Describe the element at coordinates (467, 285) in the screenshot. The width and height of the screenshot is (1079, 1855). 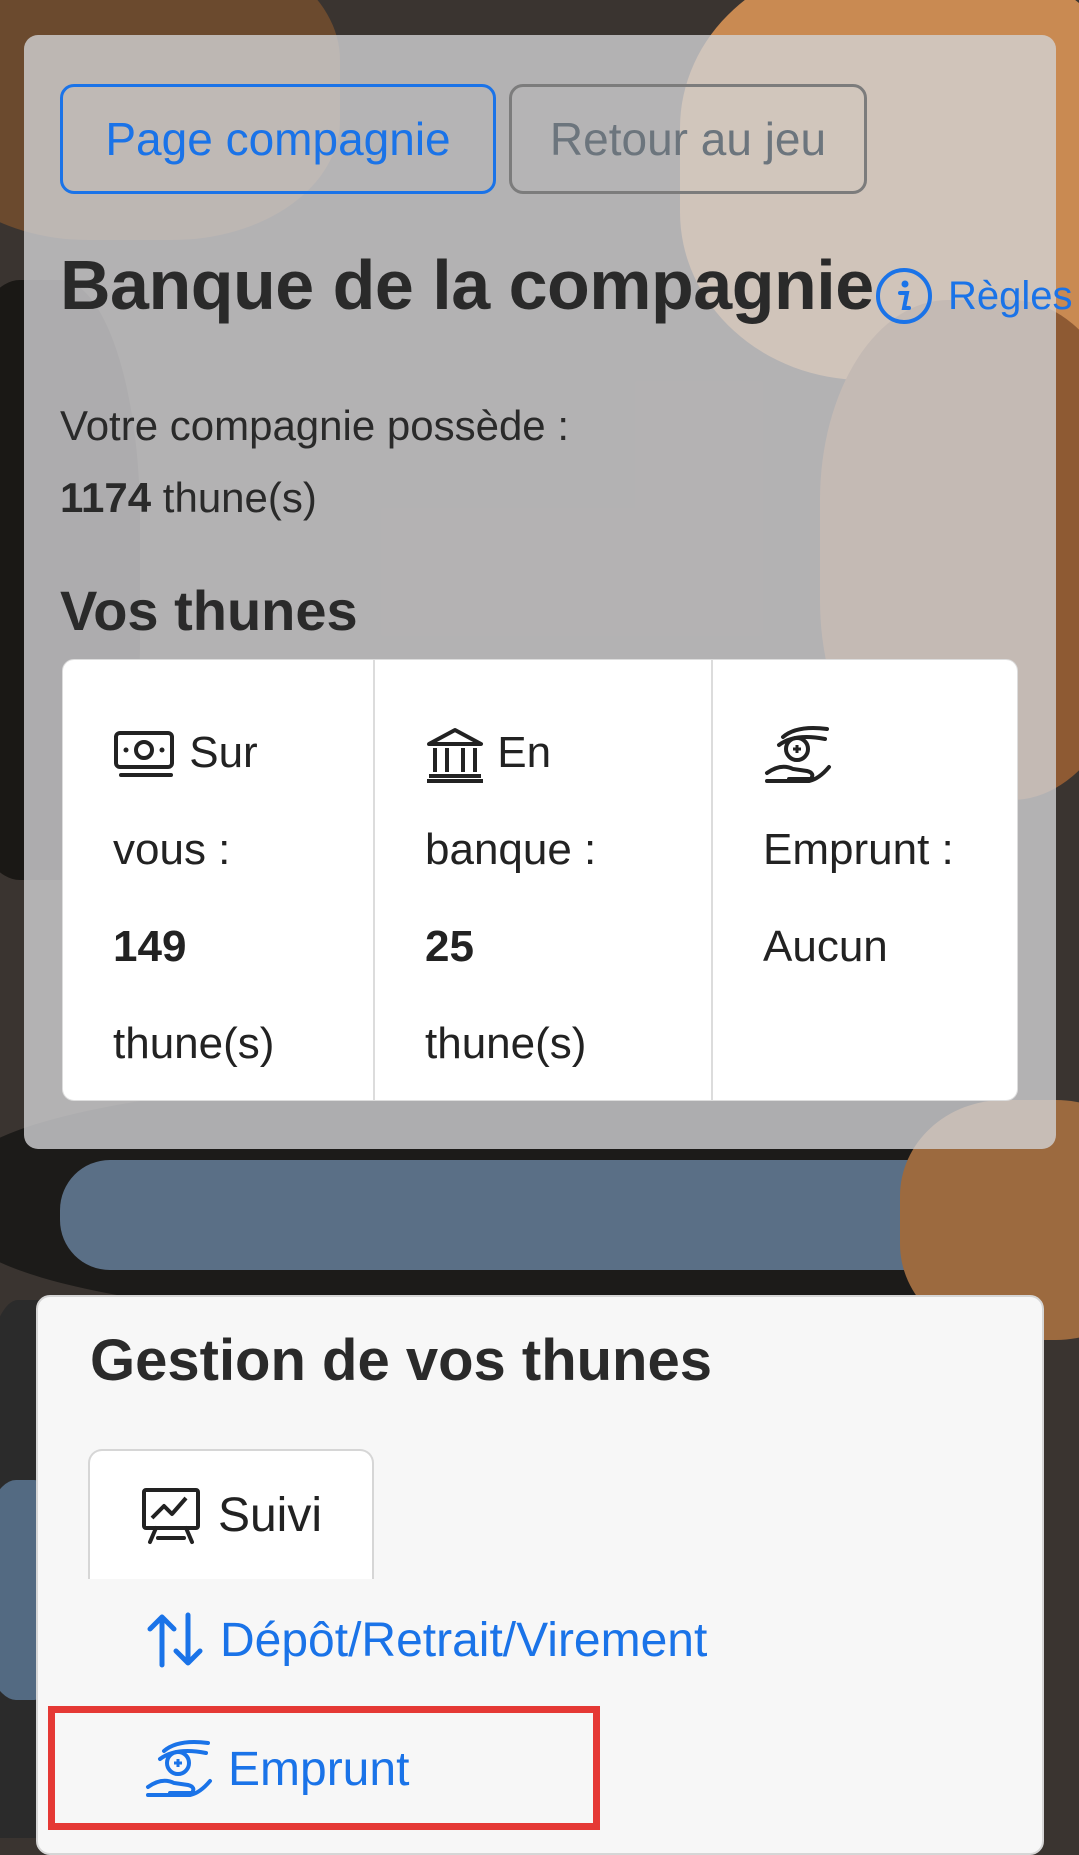
I see `page-title: Banque de la compagnie` at that location.